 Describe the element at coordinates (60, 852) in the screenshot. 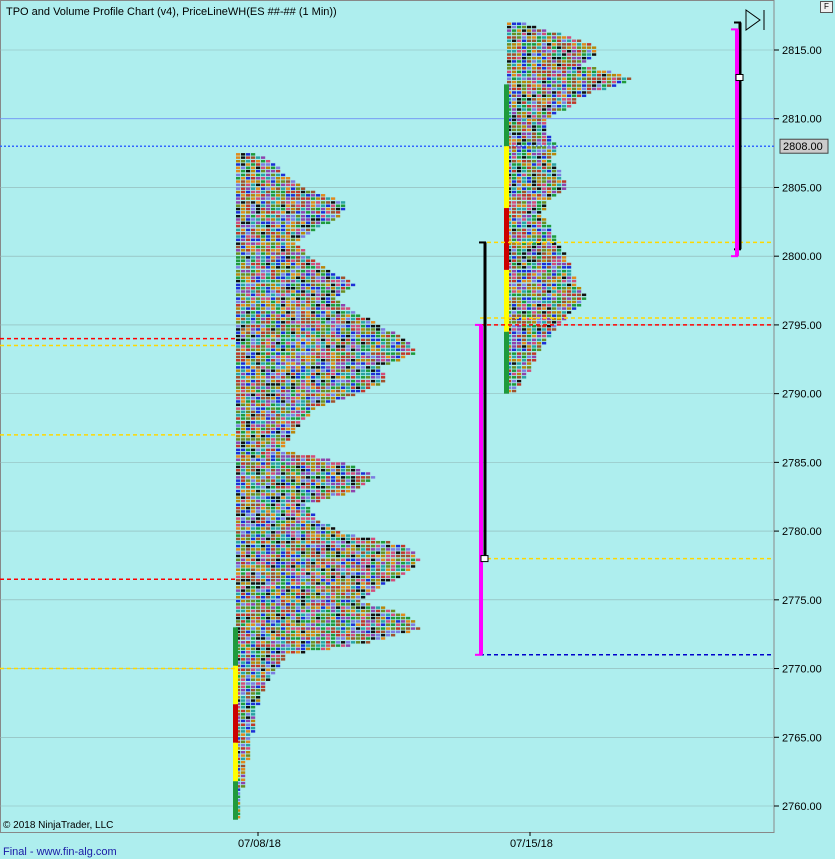

I see `footer-link: Final - www.fin-alg.com` at that location.